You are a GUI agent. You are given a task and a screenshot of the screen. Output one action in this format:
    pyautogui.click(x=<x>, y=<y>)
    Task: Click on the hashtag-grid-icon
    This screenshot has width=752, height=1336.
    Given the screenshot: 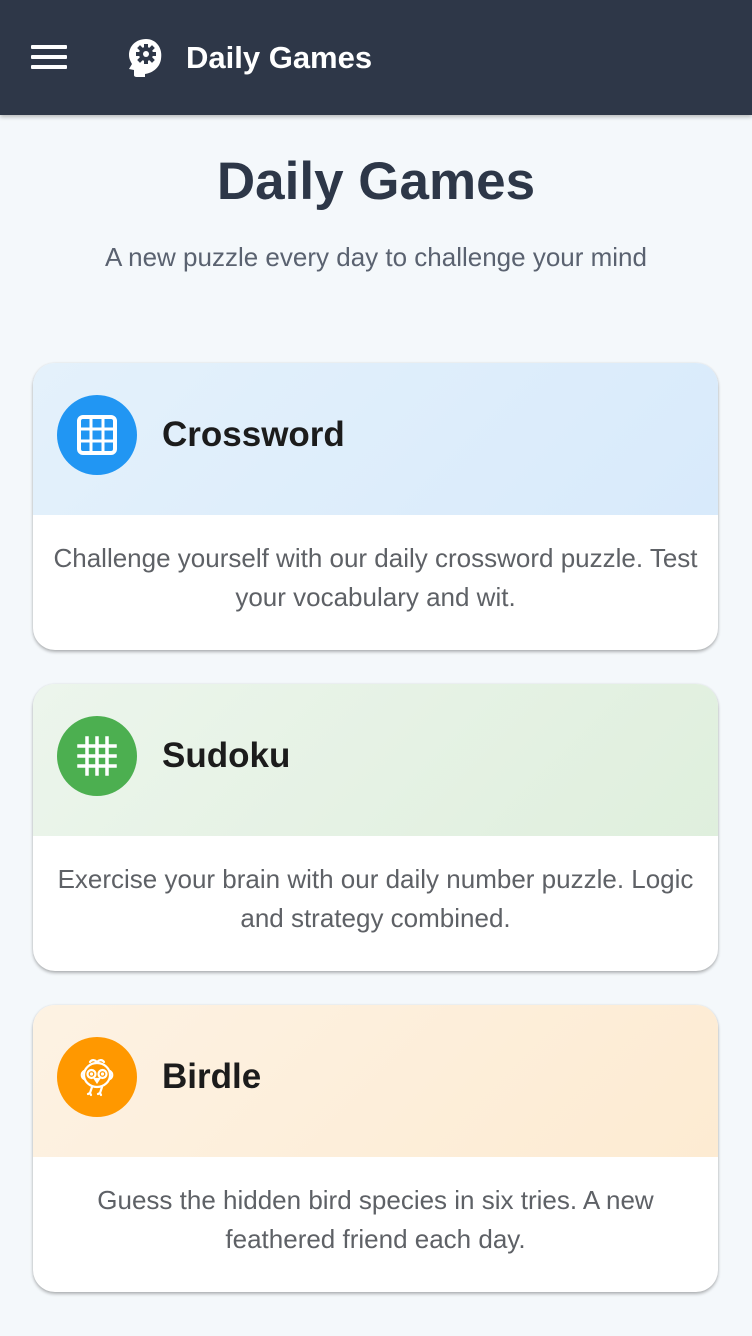 What is the action you would take?
    pyautogui.click(x=97, y=756)
    